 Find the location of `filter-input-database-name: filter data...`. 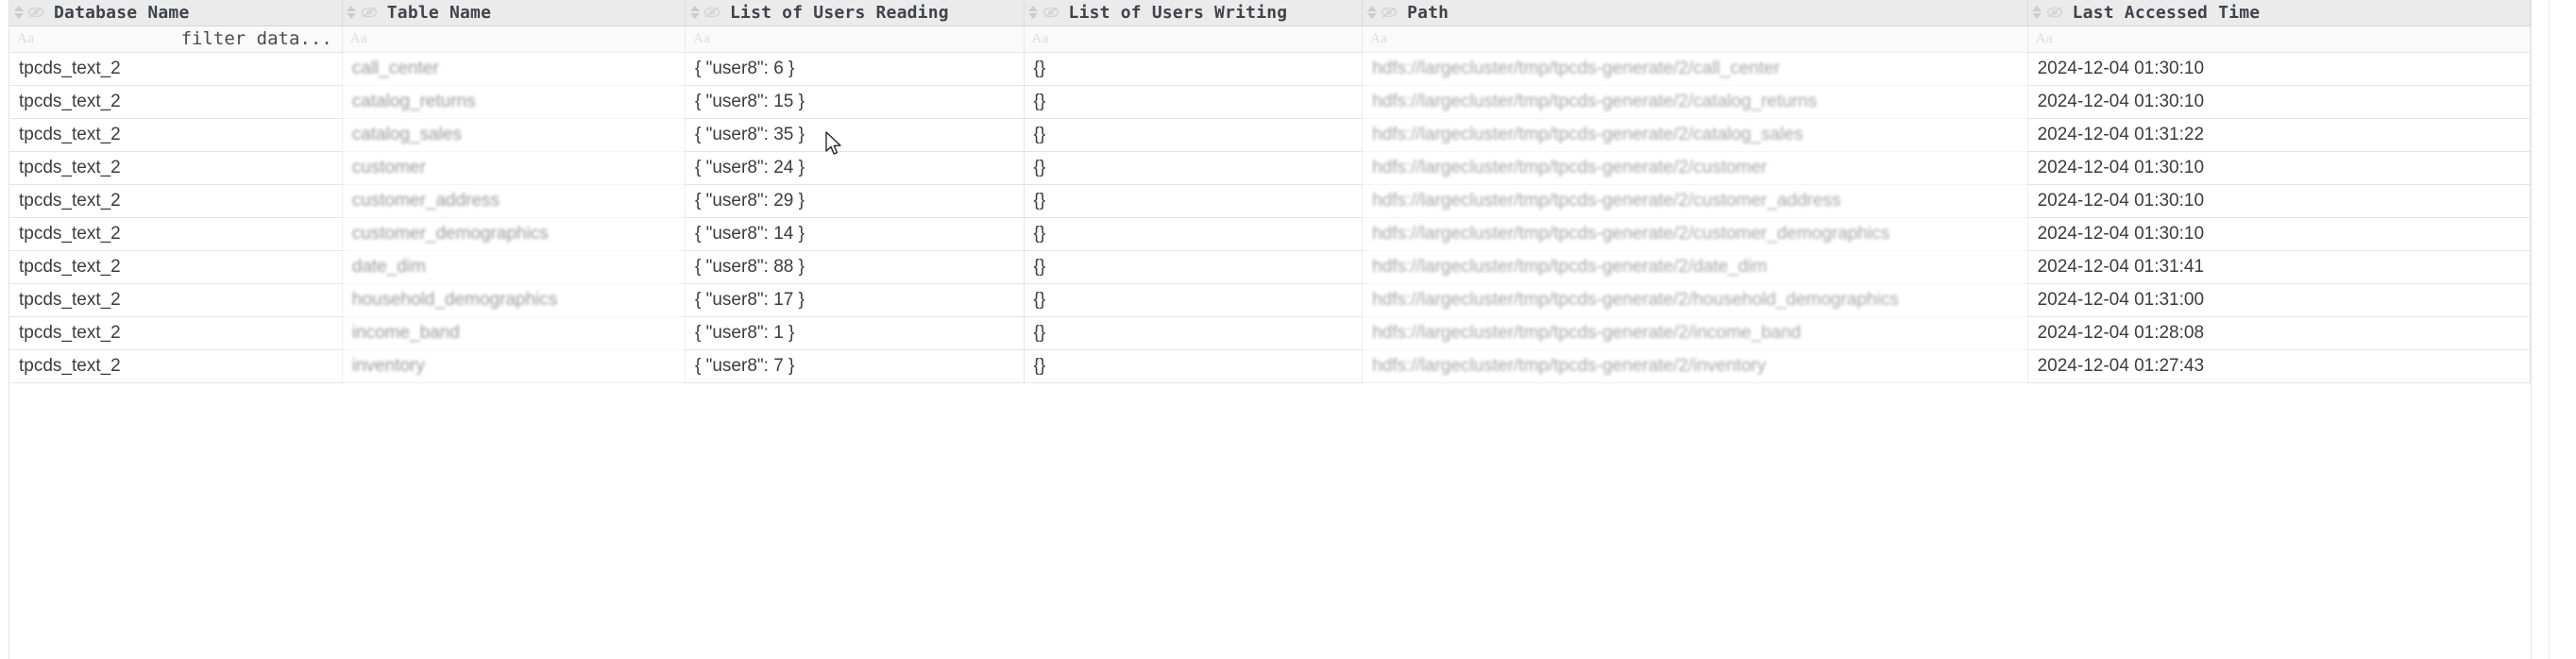

filter-input-database-name: filter data... is located at coordinates (184, 38).